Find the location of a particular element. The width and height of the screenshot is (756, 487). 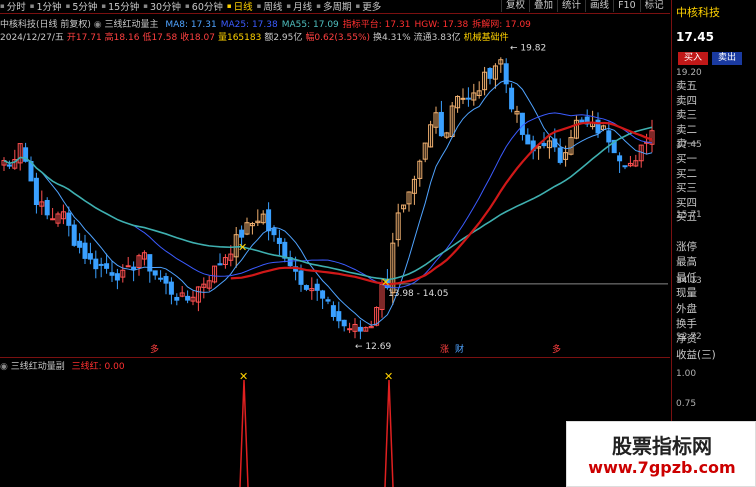

panel-stock-name: 中核科技 is located at coordinates (698, 12).